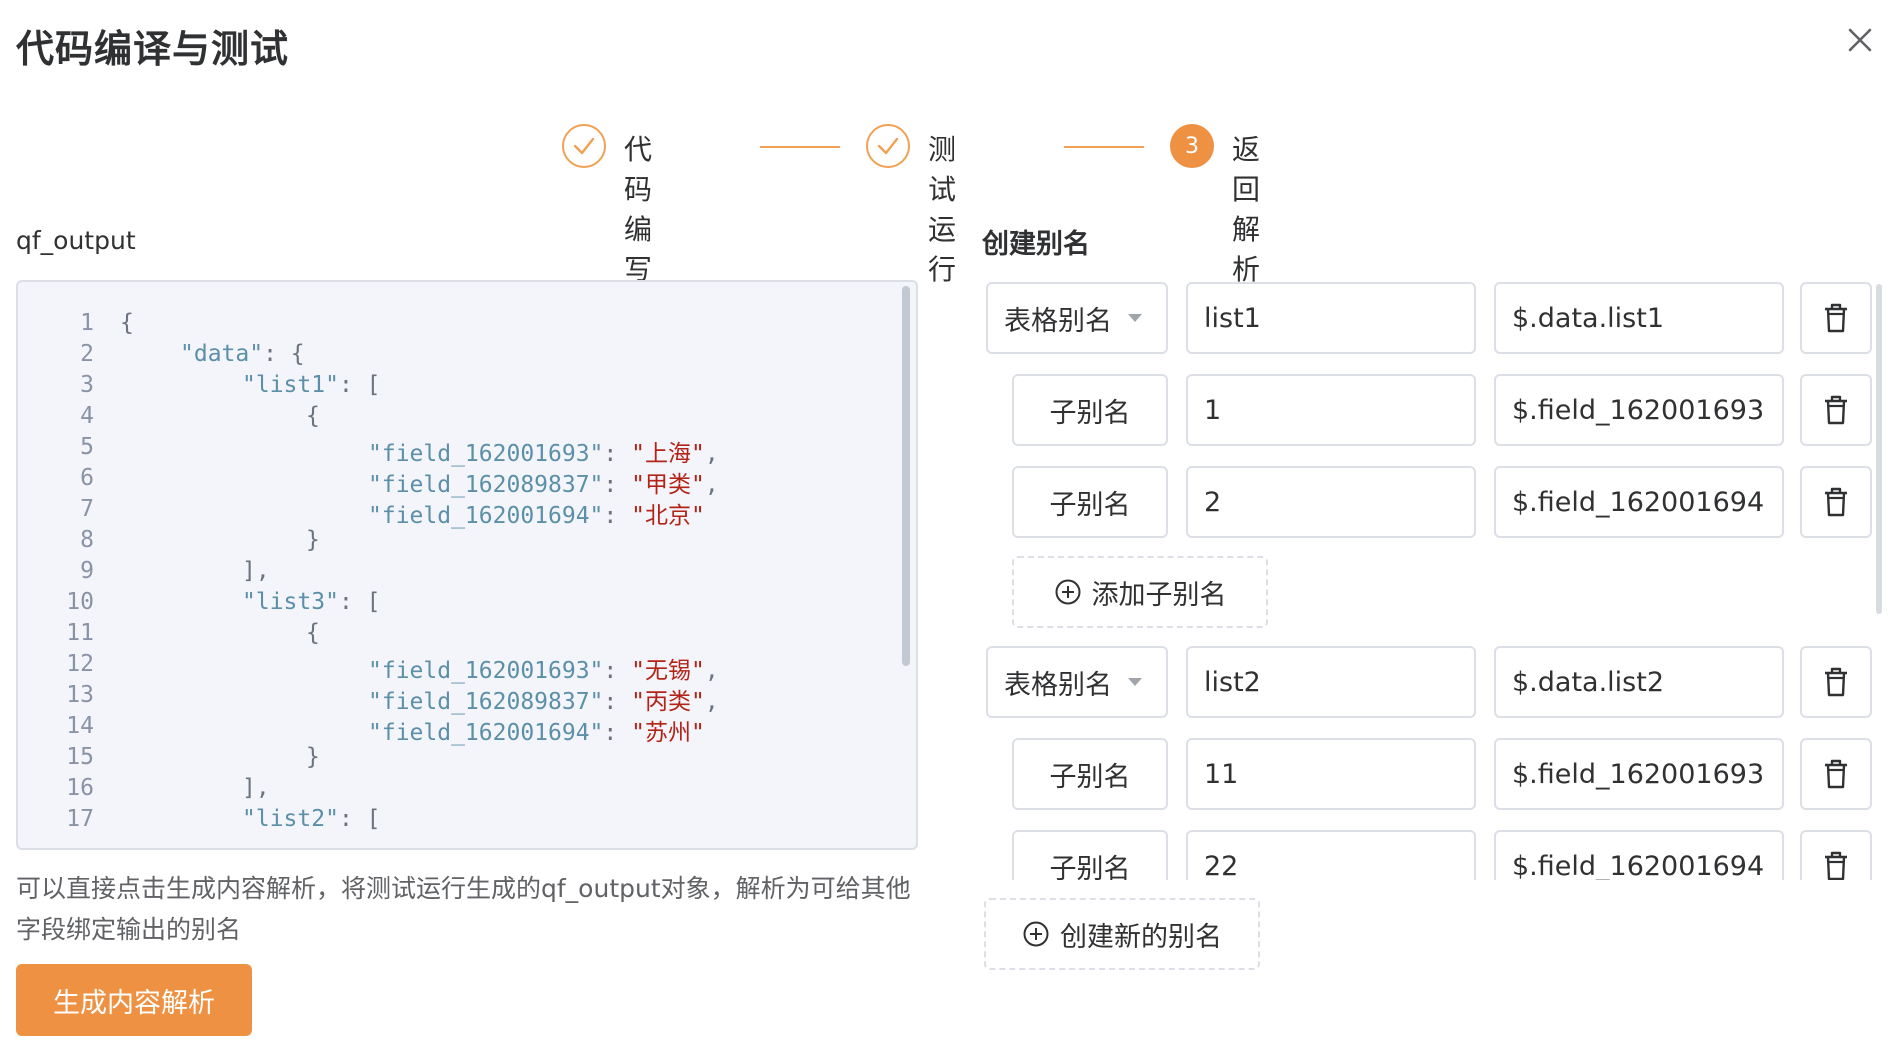 This screenshot has height=1048, width=1888. I want to click on step-2-label: 测试运行, so click(942, 209).